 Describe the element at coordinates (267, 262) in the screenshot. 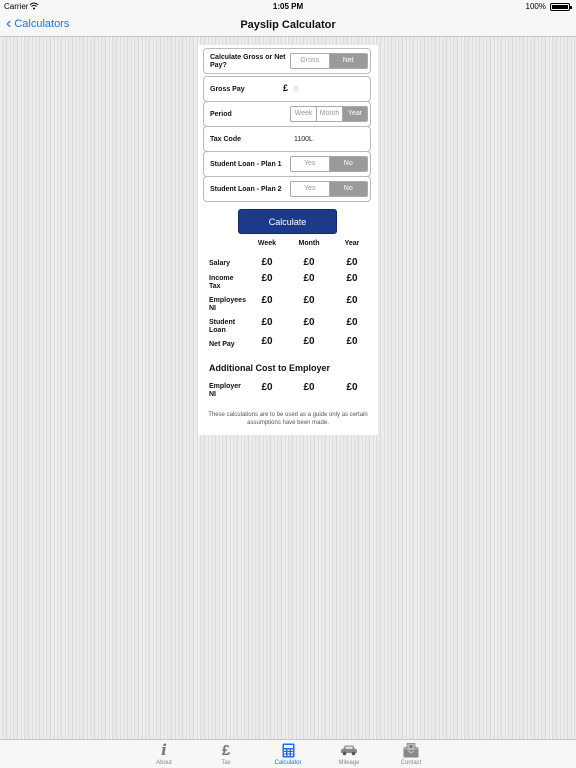

I see `salary-week-value: £0` at that location.